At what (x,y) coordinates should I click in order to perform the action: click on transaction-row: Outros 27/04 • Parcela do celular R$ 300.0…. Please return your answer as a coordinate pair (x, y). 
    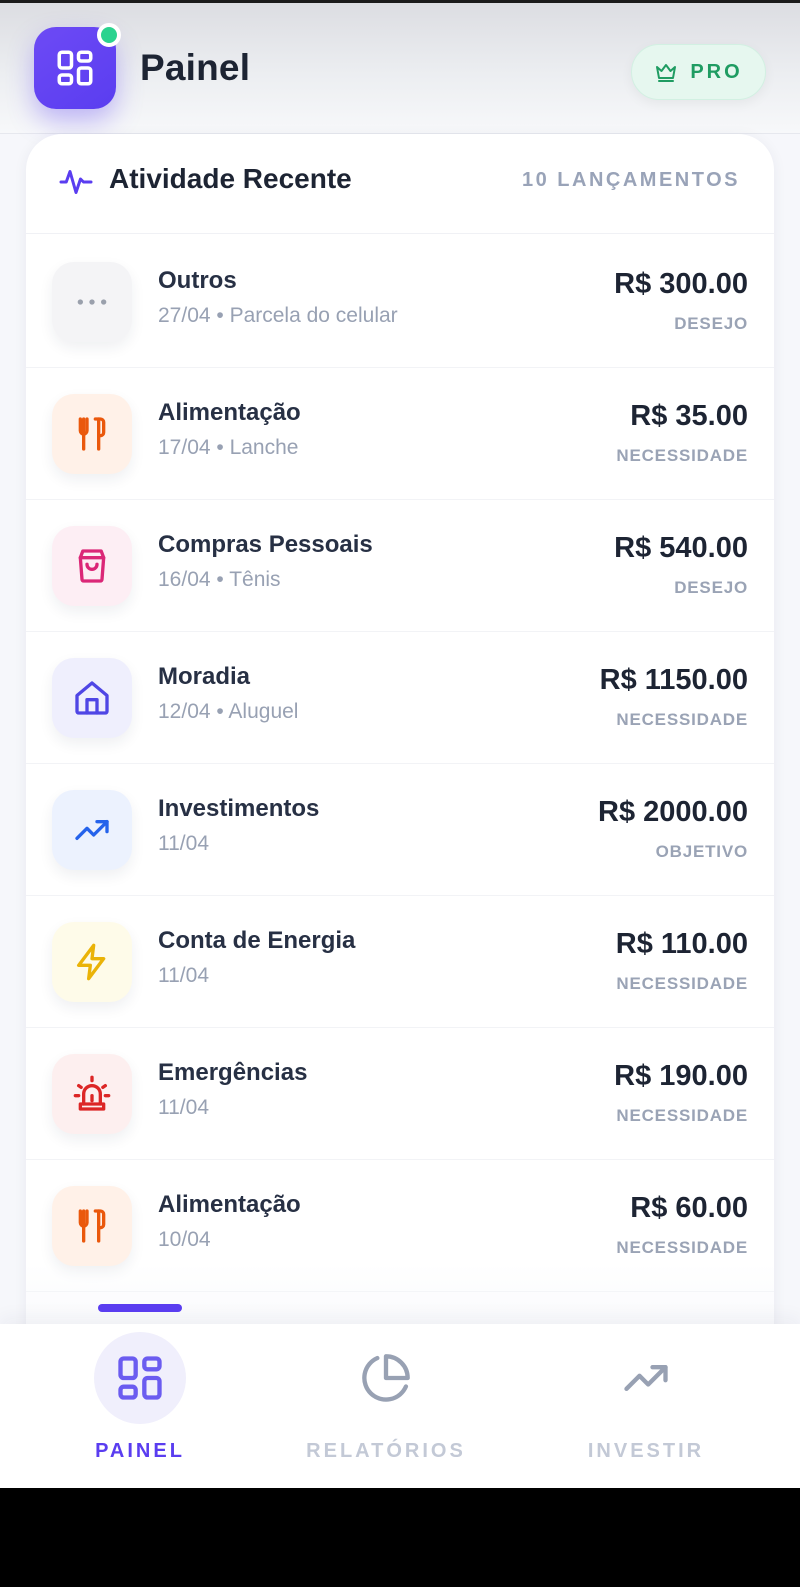
    Looking at the image, I should click on (400, 301).